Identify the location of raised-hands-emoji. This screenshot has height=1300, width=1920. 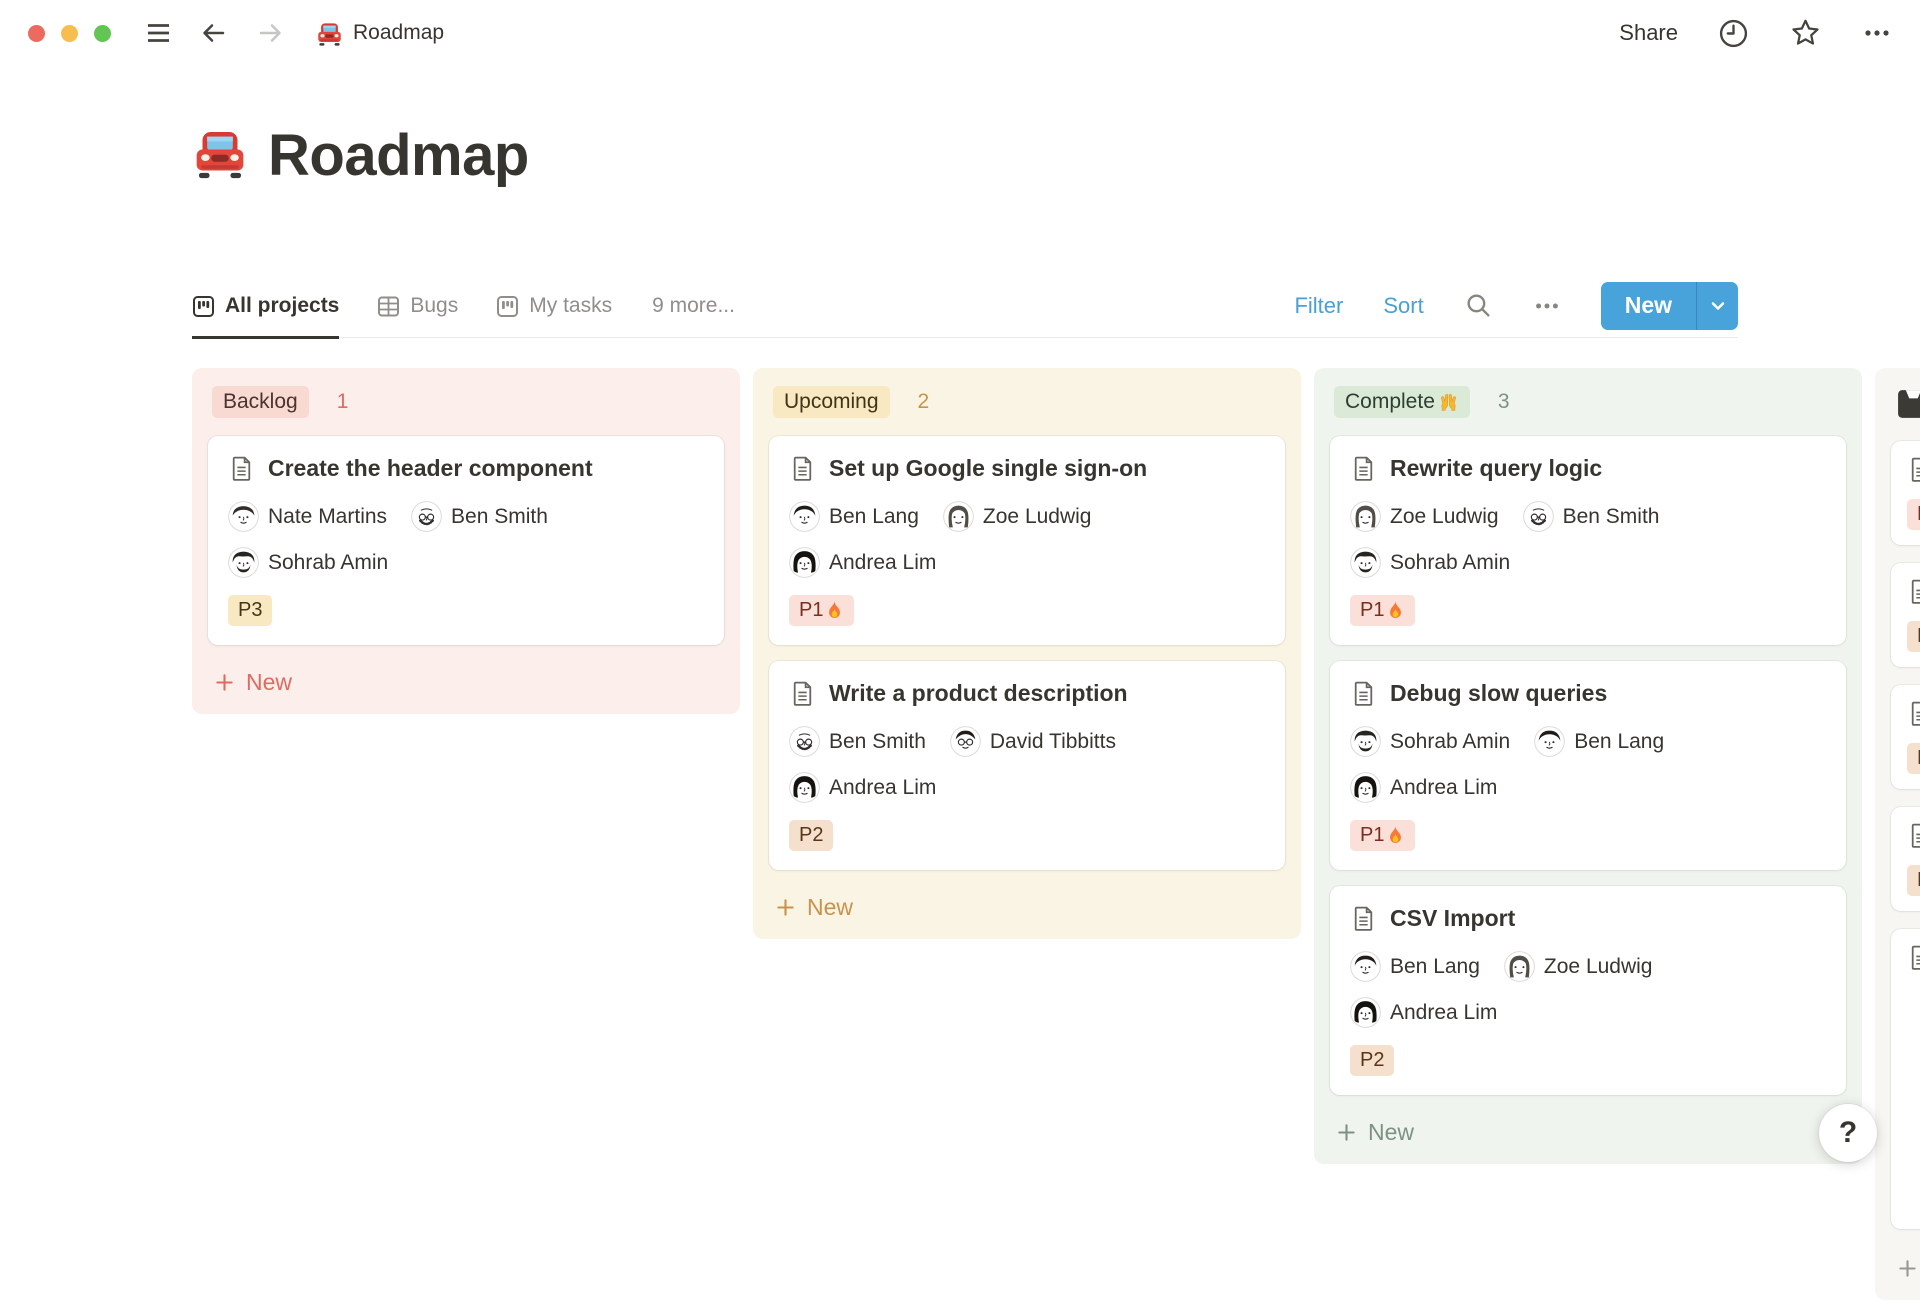
(1448, 402).